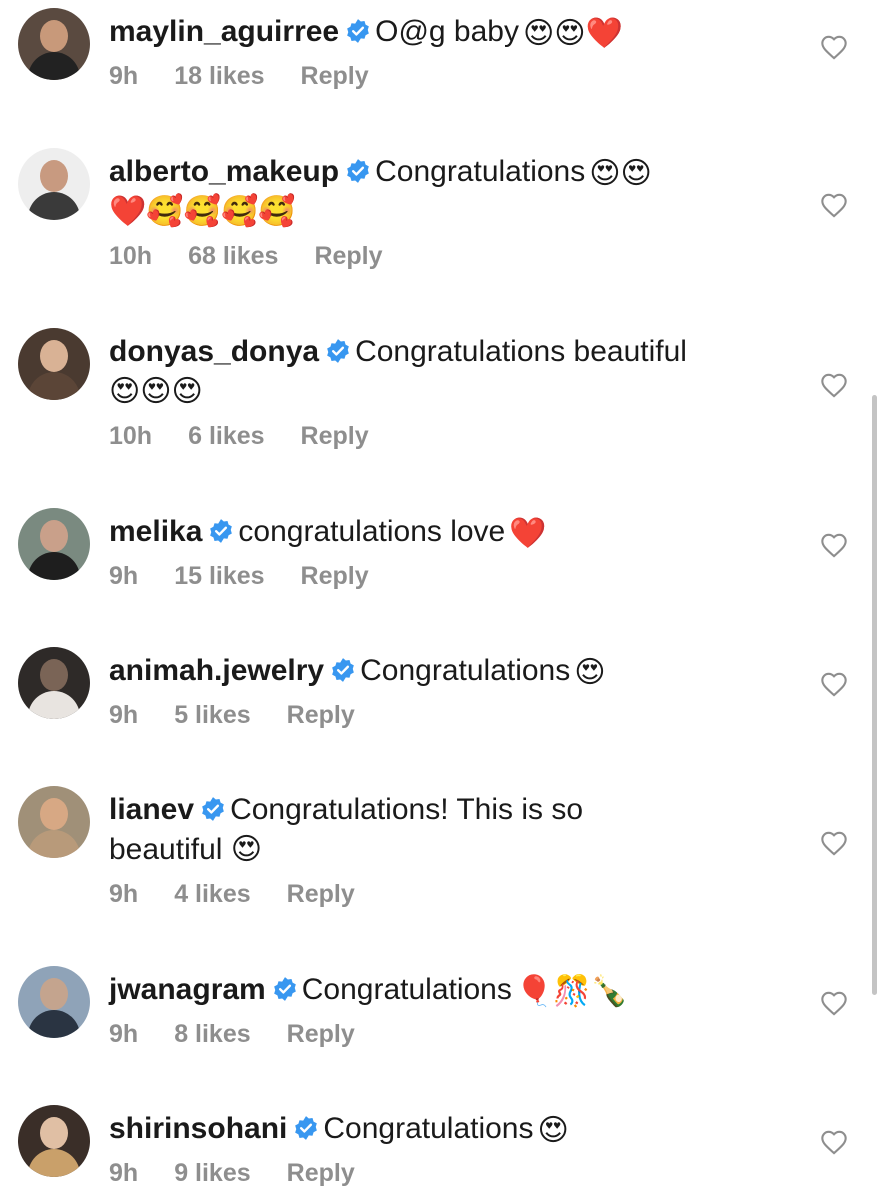 The image size is (883, 1200). I want to click on comment-likes: 68 likes, so click(233, 256).